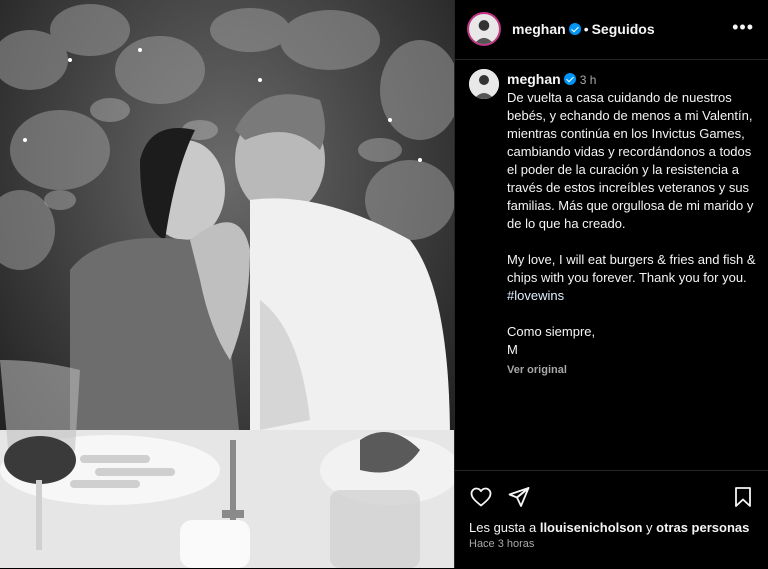 The height and width of the screenshot is (569, 768). I want to click on likes-prefix: Les gusta a, so click(504, 527).